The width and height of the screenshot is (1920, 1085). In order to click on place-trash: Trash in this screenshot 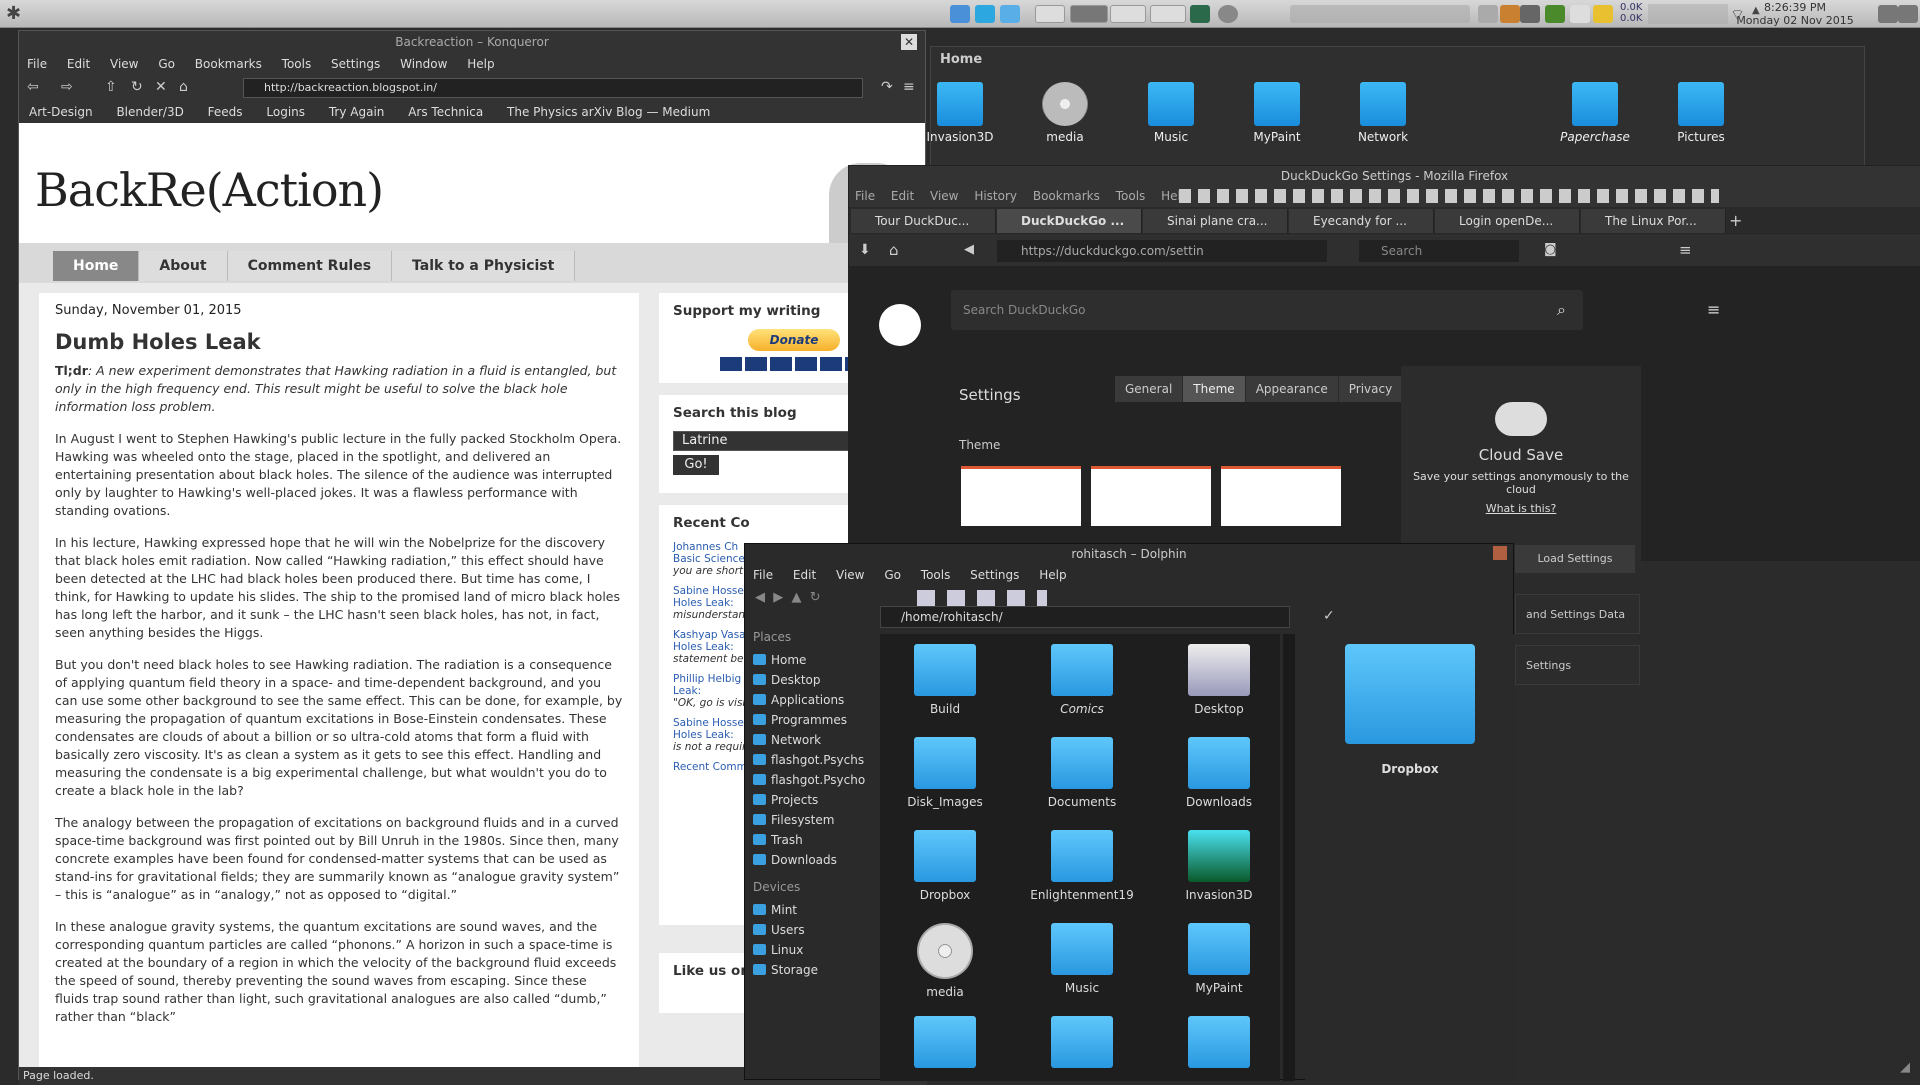, I will do `click(810, 840)`.